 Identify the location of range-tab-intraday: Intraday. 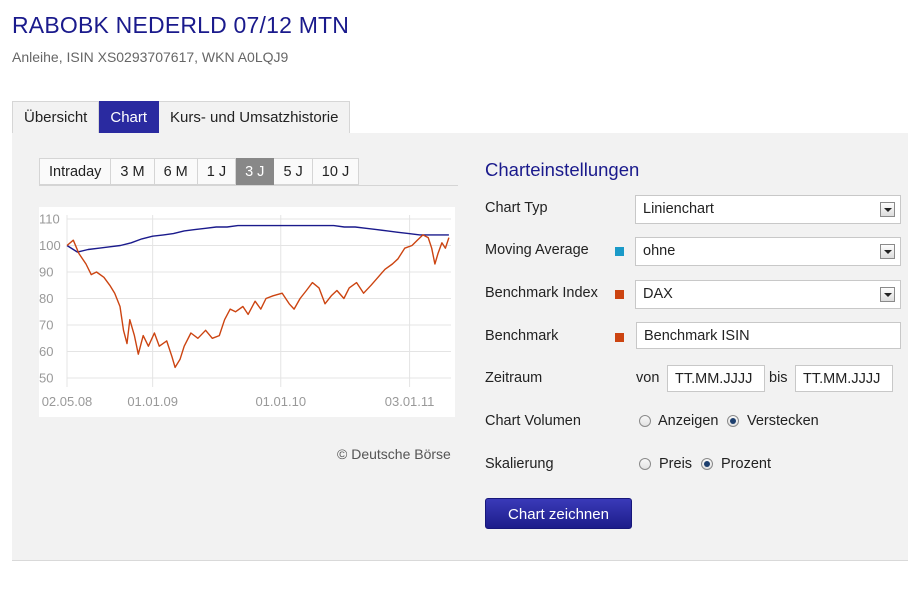
(75, 171).